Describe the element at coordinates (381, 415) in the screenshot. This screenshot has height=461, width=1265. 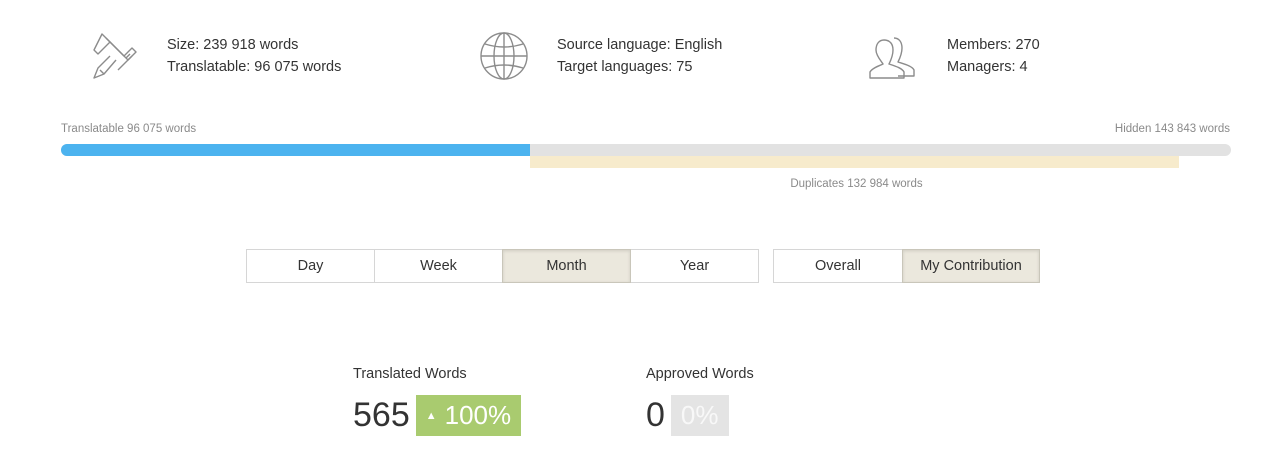
I see `metric-value: 565` at that location.